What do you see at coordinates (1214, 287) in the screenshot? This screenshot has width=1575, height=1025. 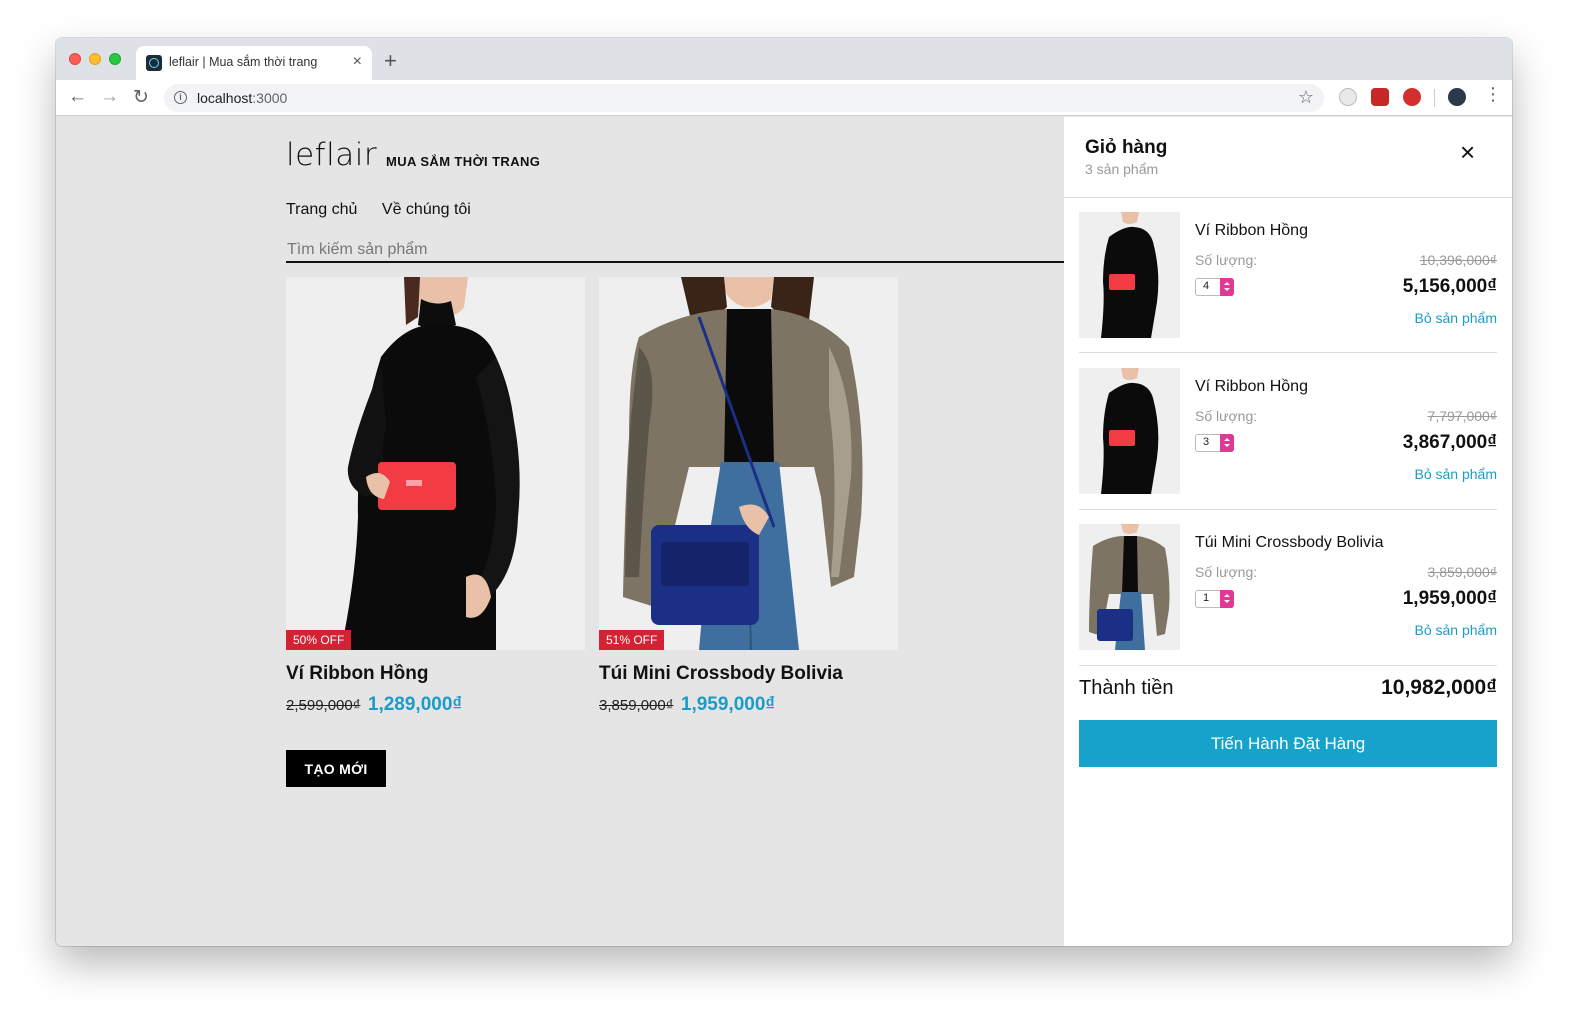 I see `quantity-stepper: 4` at bounding box center [1214, 287].